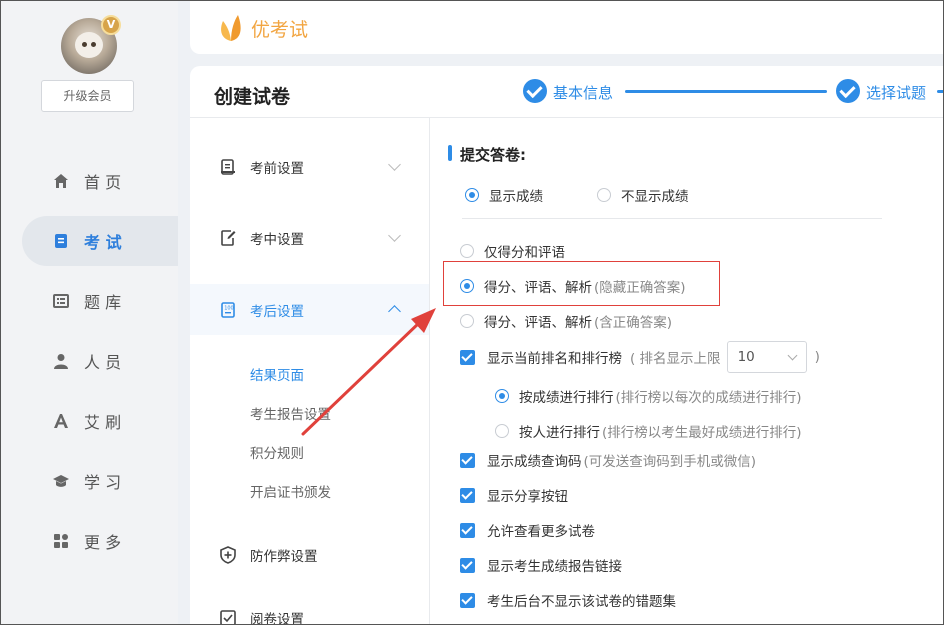 Image resolution: width=944 pixels, height=625 pixels. Describe the element at coordinates (103, 482) in the screenshot. I see `nav-label: 学 习` at that location.